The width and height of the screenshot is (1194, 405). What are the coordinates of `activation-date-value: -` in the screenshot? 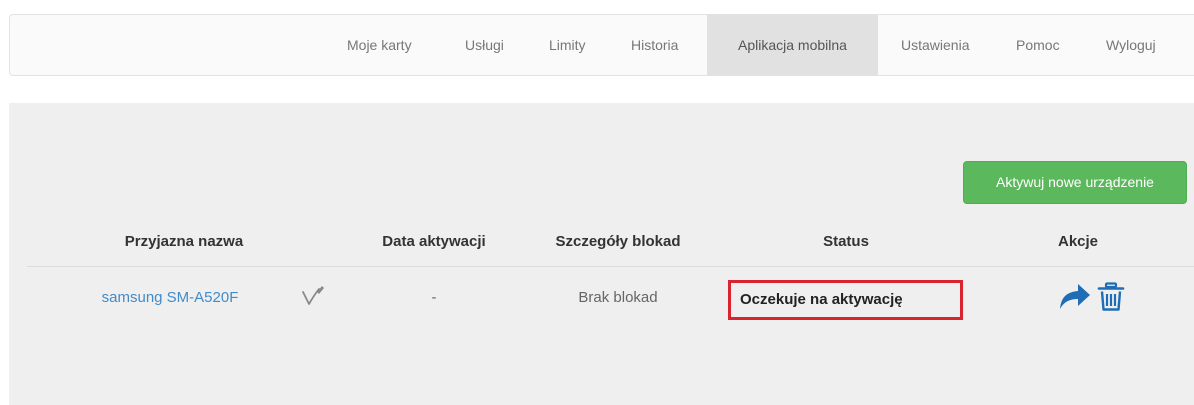 It's located at (434, 297).